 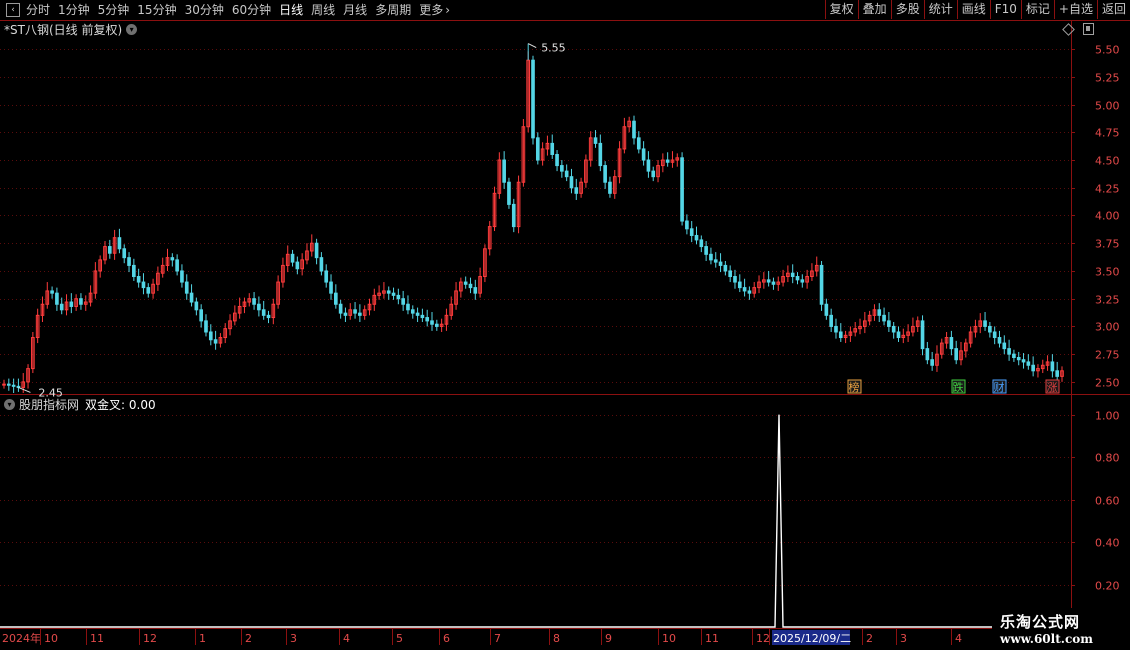 I want to click on diamond-icon, so click(x=1068, y=29).